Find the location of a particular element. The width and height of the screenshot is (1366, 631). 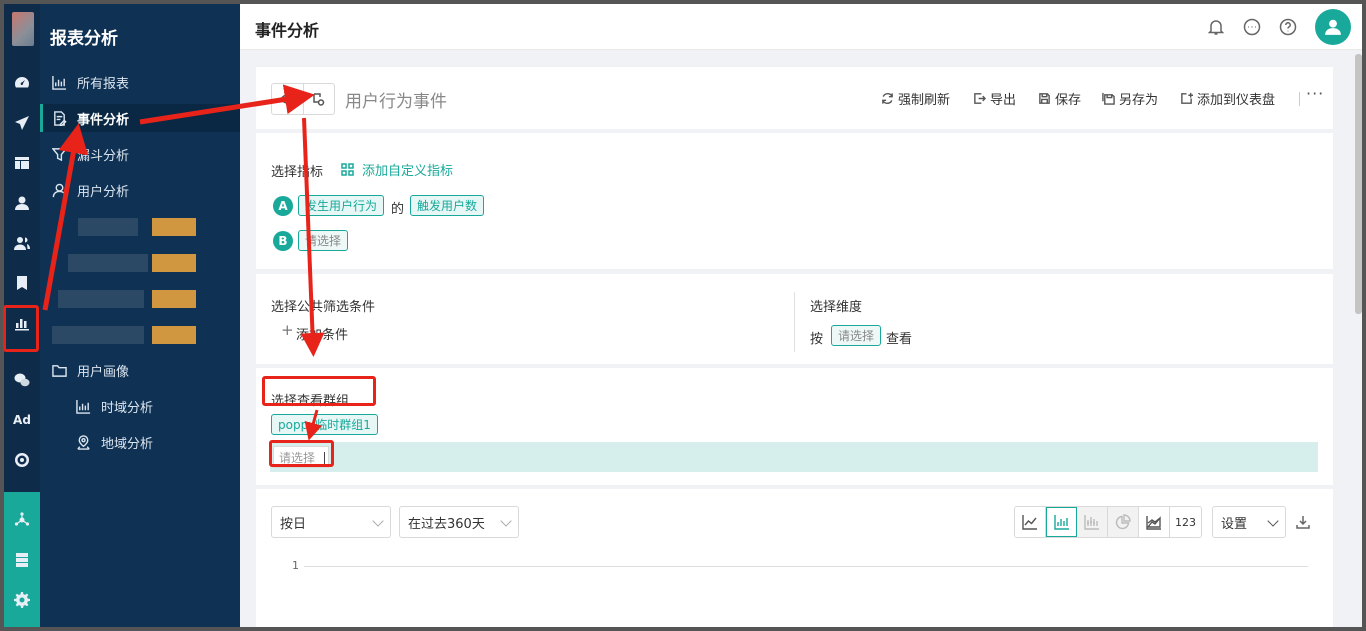

bookmark-icon is located at coordinates (22, 283).